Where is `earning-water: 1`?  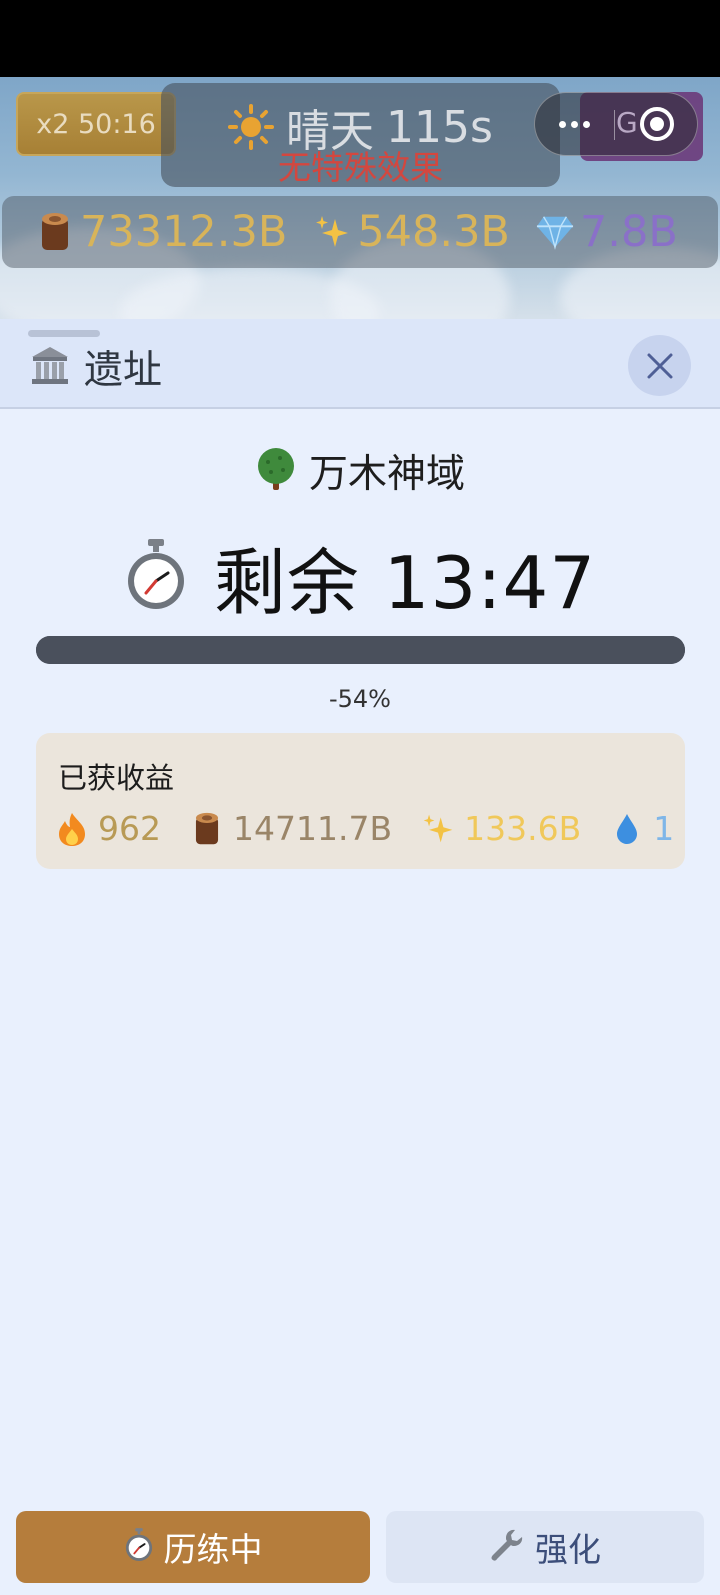
earning-water: 1 is located at coordinates (641, 828).